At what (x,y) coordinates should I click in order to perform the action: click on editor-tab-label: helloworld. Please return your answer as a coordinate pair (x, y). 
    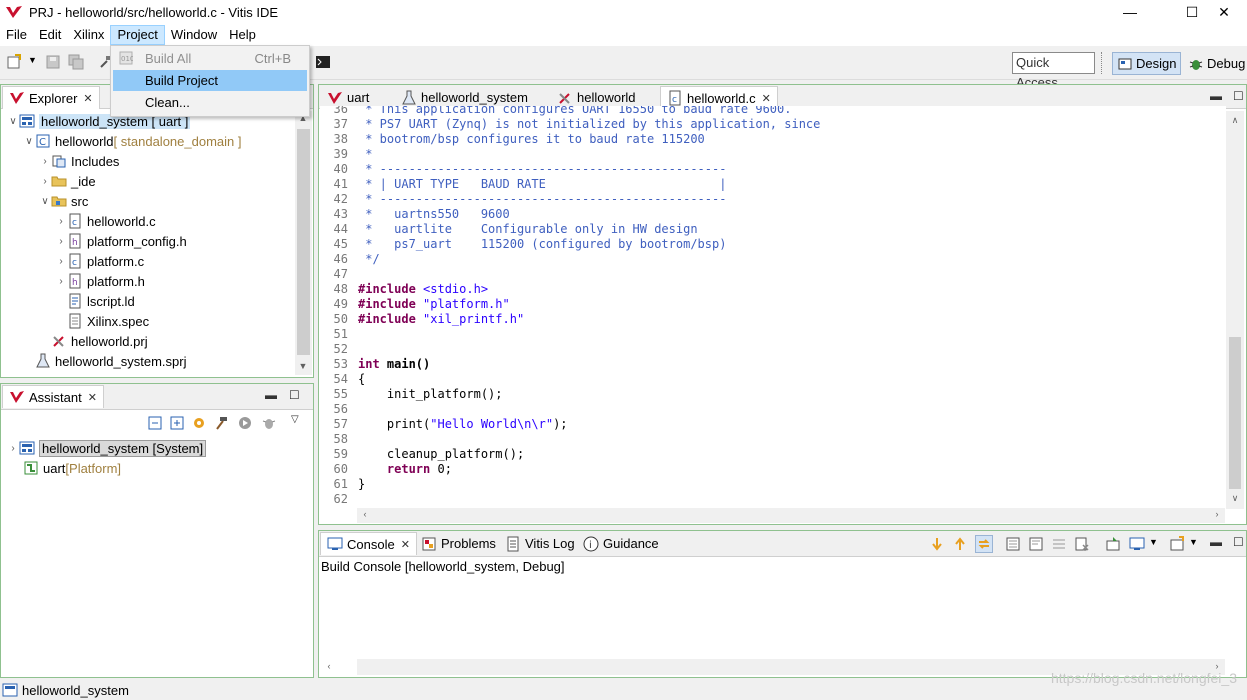
    Looking at the image, I should click on (606, 97).